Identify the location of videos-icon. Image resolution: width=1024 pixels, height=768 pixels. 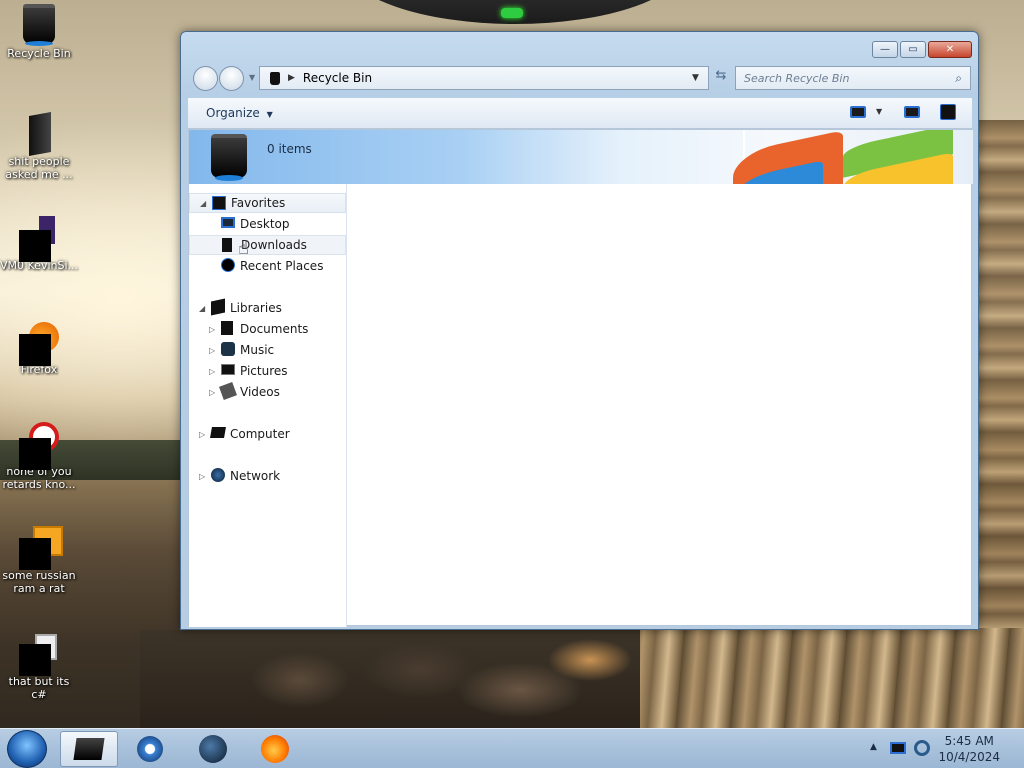
(228, 391).